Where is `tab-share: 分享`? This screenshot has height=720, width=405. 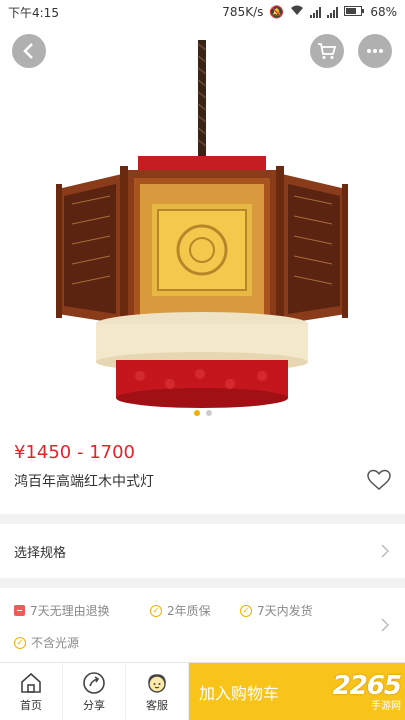 tab-share: 分享 is located at coordinates (94, 691).